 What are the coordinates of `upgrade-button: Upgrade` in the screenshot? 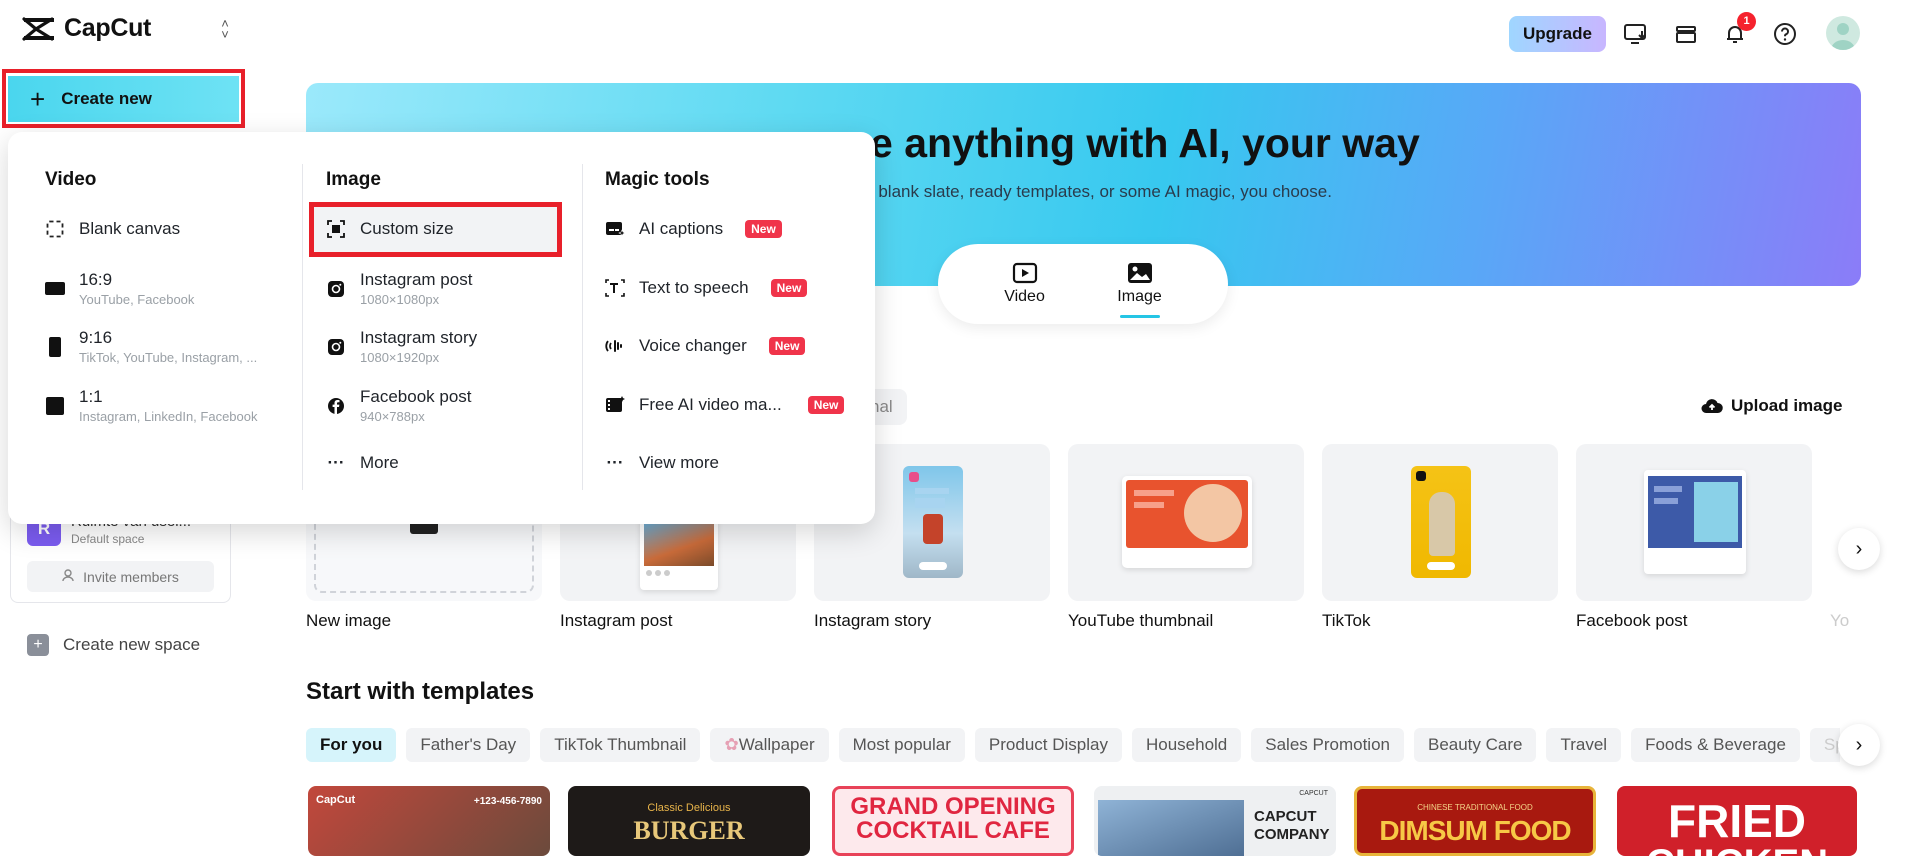 It's located at (1557, 34).